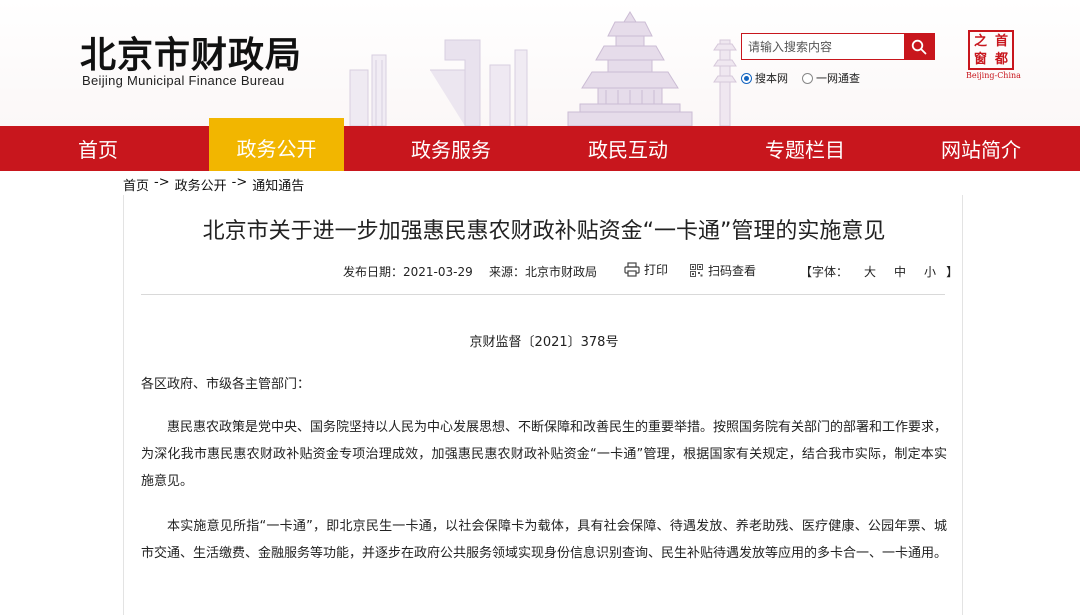 The image size is (1080, 615). I want to click on breadcrumb-home: 首页, so click(136, 184).